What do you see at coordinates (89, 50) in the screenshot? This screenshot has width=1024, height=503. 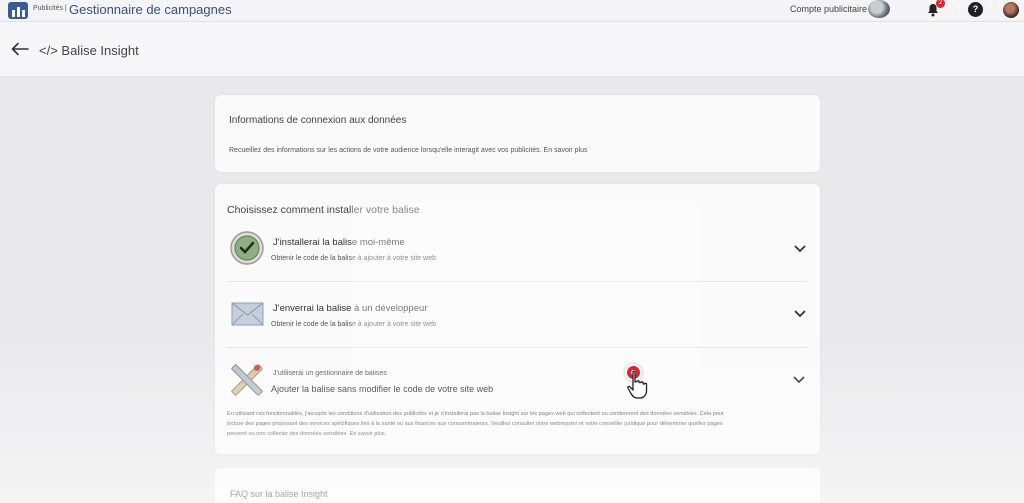 I see `page-title: </> Balise Insight` at bounding box center [89, 50].